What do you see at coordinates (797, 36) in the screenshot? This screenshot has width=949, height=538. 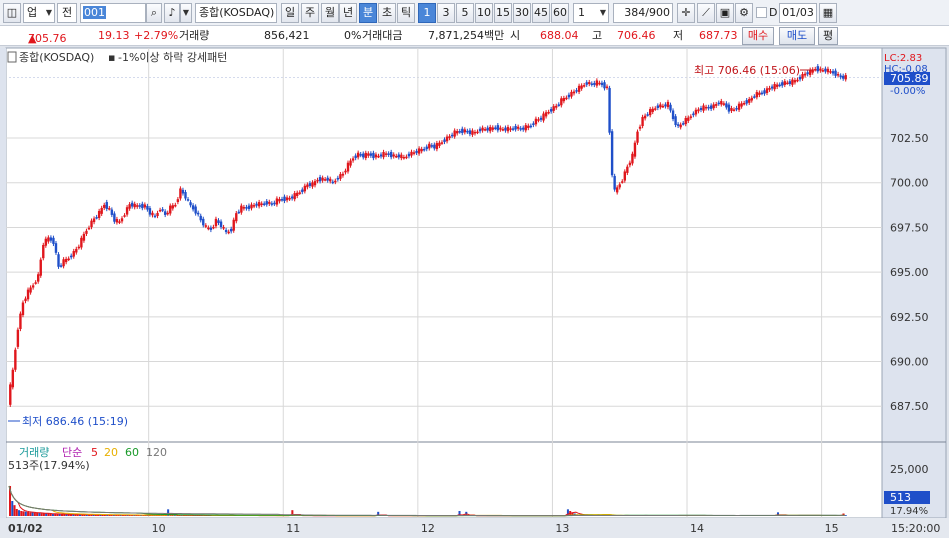 I see `sell-button: 매도` at bounding box center [797, 36].